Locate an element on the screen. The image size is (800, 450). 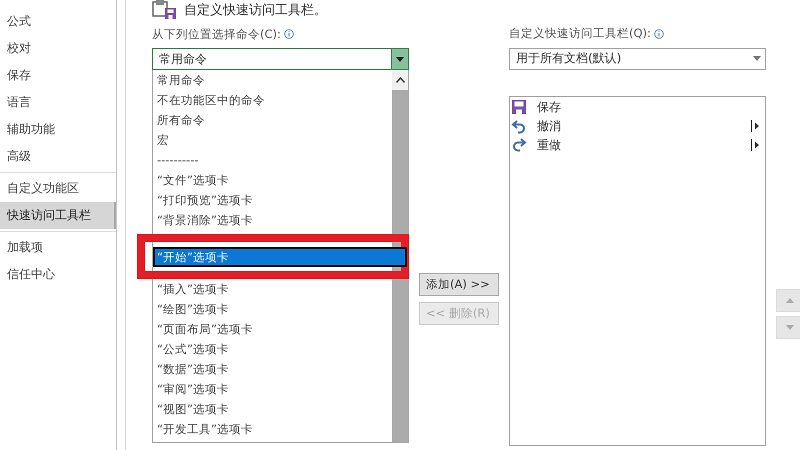
toolbar-command-item: 重做 is located at coordinates (639, 145).